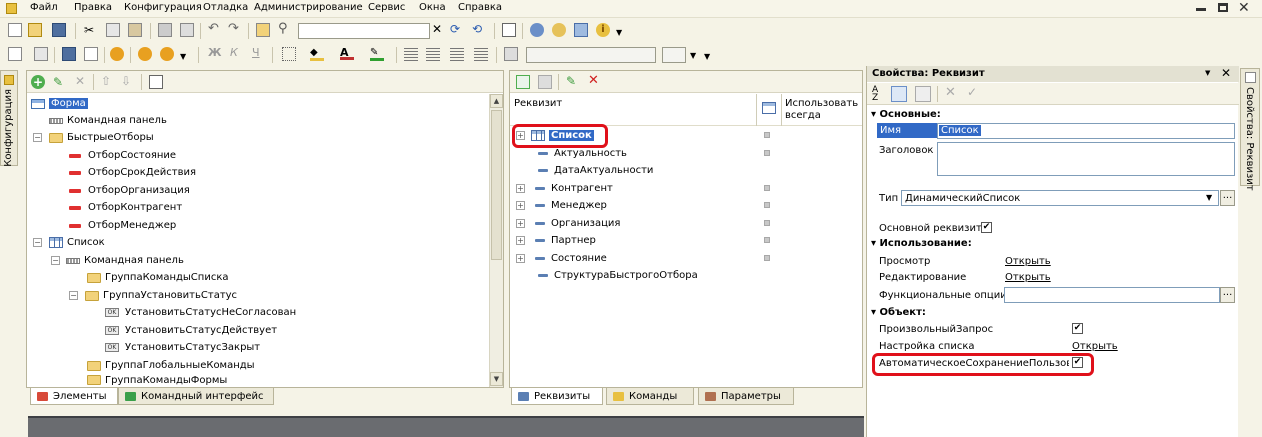 This screenshot has height=437, width=1262. What do you see at coordinates (347, 53) in the screenshot?
I see `font-color-icon: A` at bounding box center [347, 53].